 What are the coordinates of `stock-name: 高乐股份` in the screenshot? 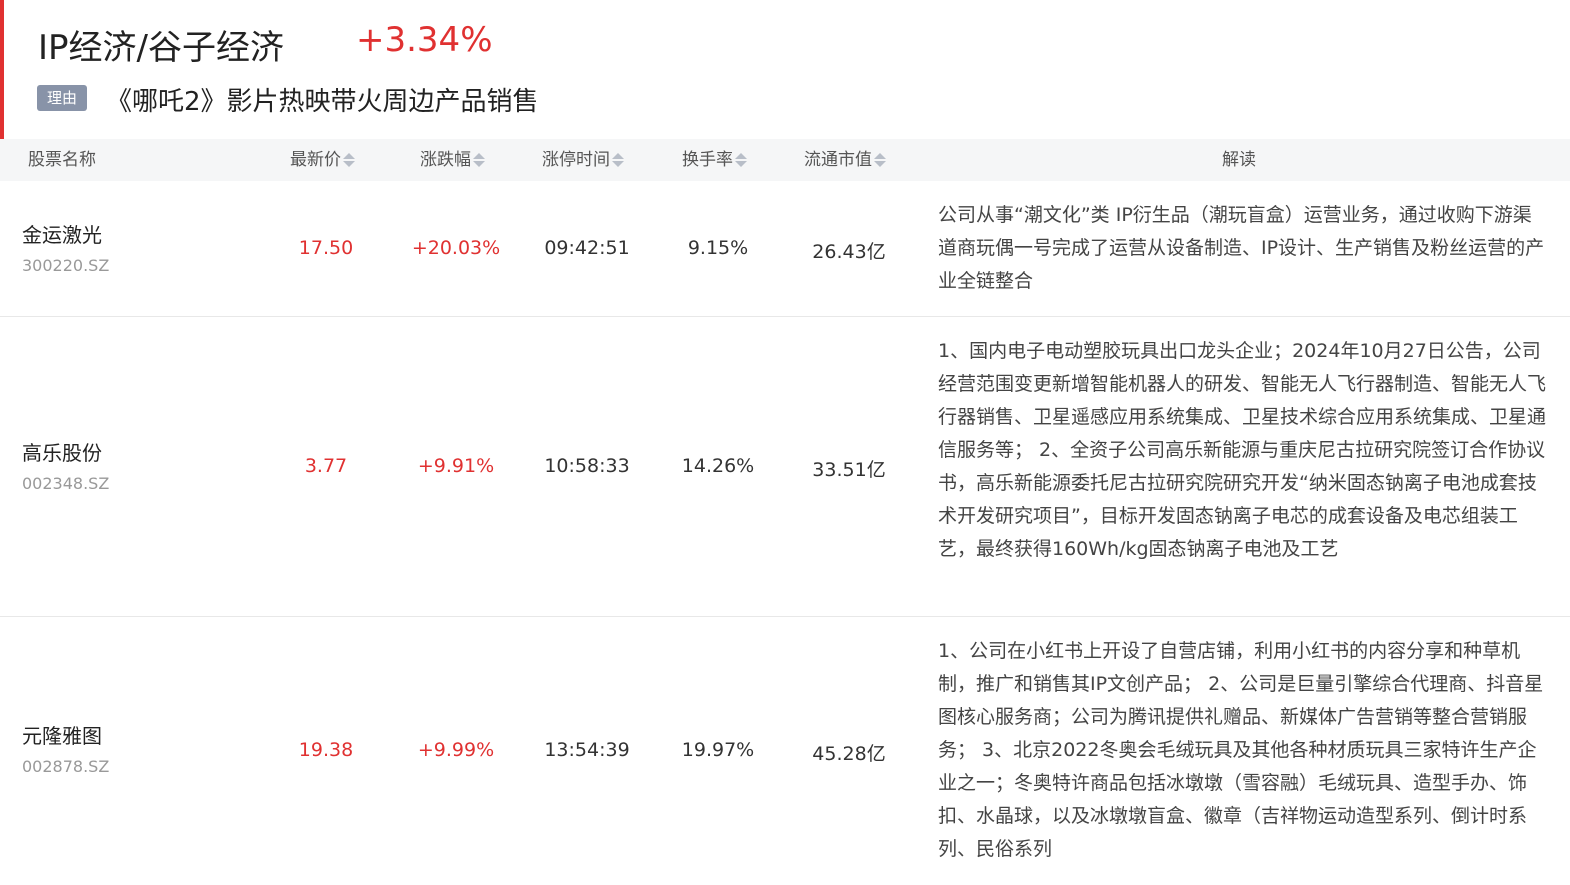 It's located at (62, 451).